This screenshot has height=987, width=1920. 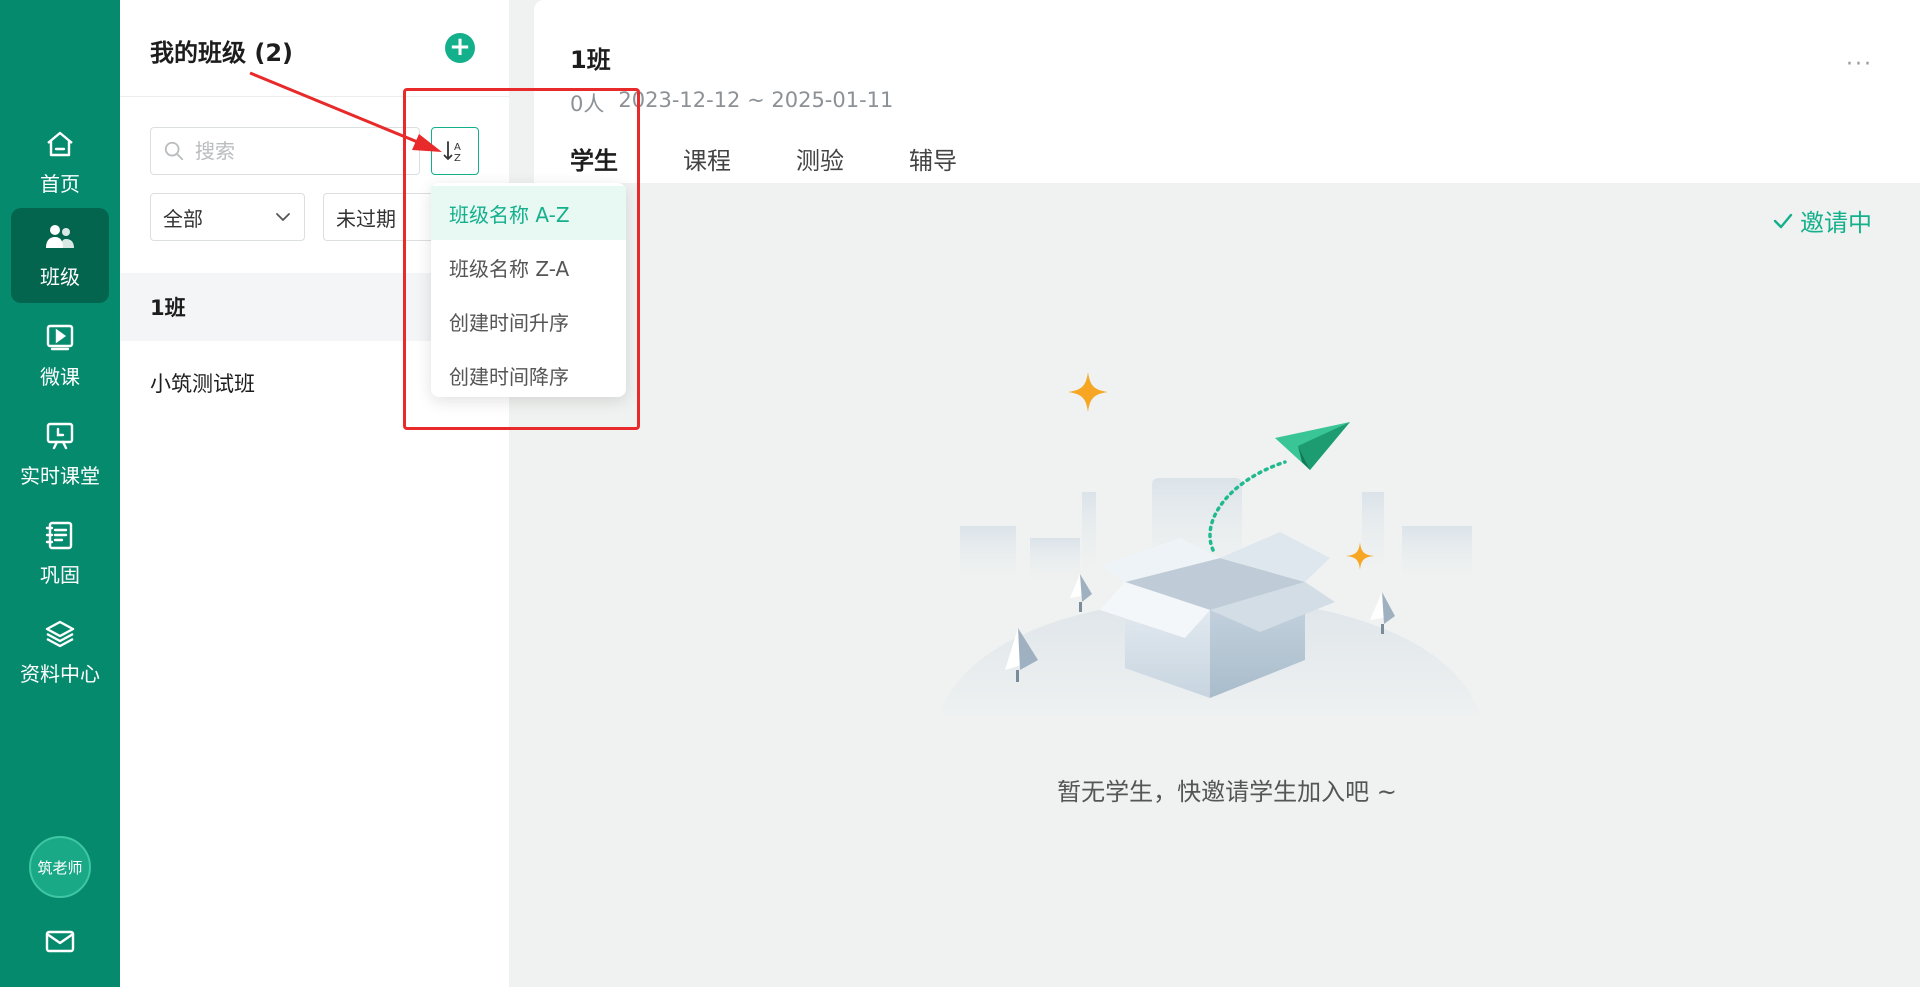 I want to click on empty-state-text: 暂无学生，快邀请学生加入吧 ~, so click(x=1227, y=792).